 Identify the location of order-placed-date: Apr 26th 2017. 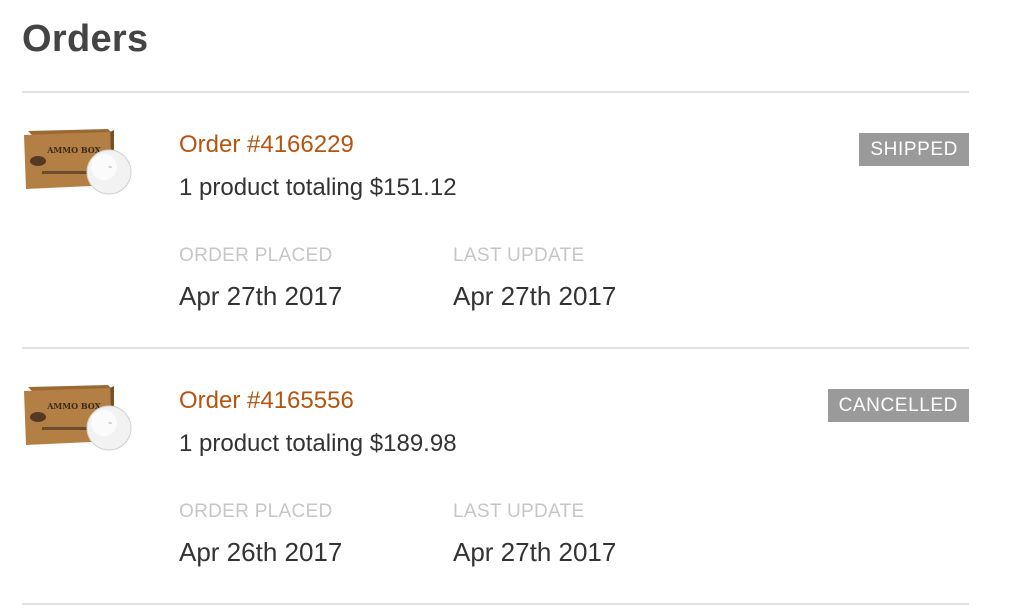
(261, 552).